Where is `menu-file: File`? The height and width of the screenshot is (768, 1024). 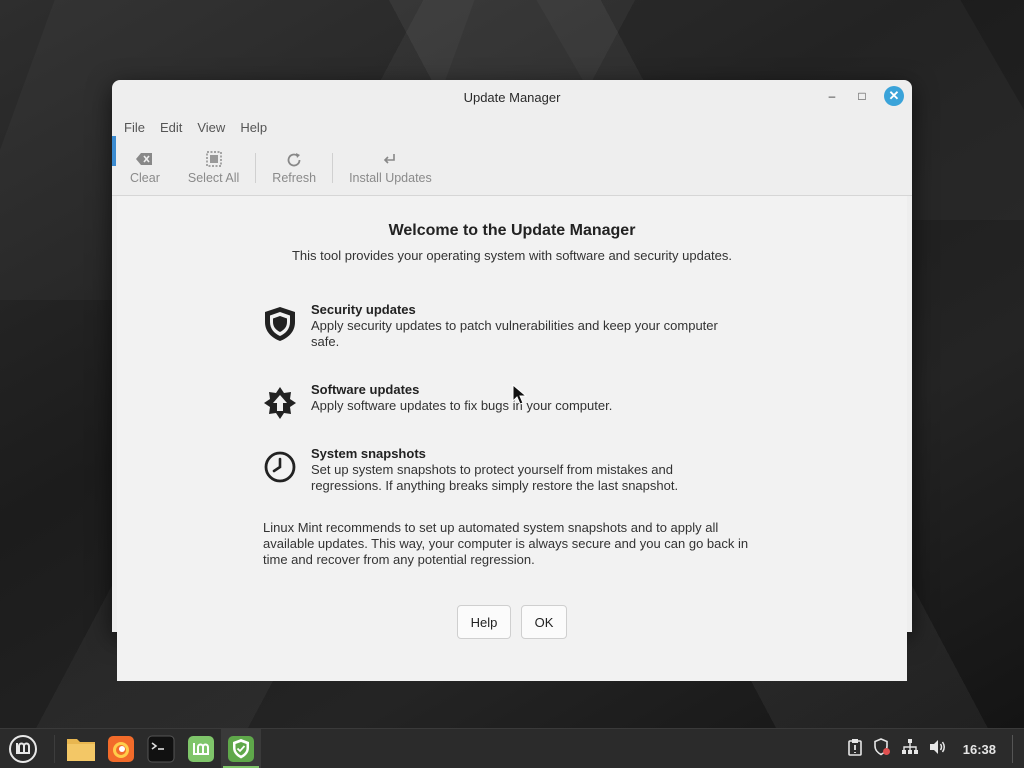 menu-file: File is located at coordinates (134, 127).